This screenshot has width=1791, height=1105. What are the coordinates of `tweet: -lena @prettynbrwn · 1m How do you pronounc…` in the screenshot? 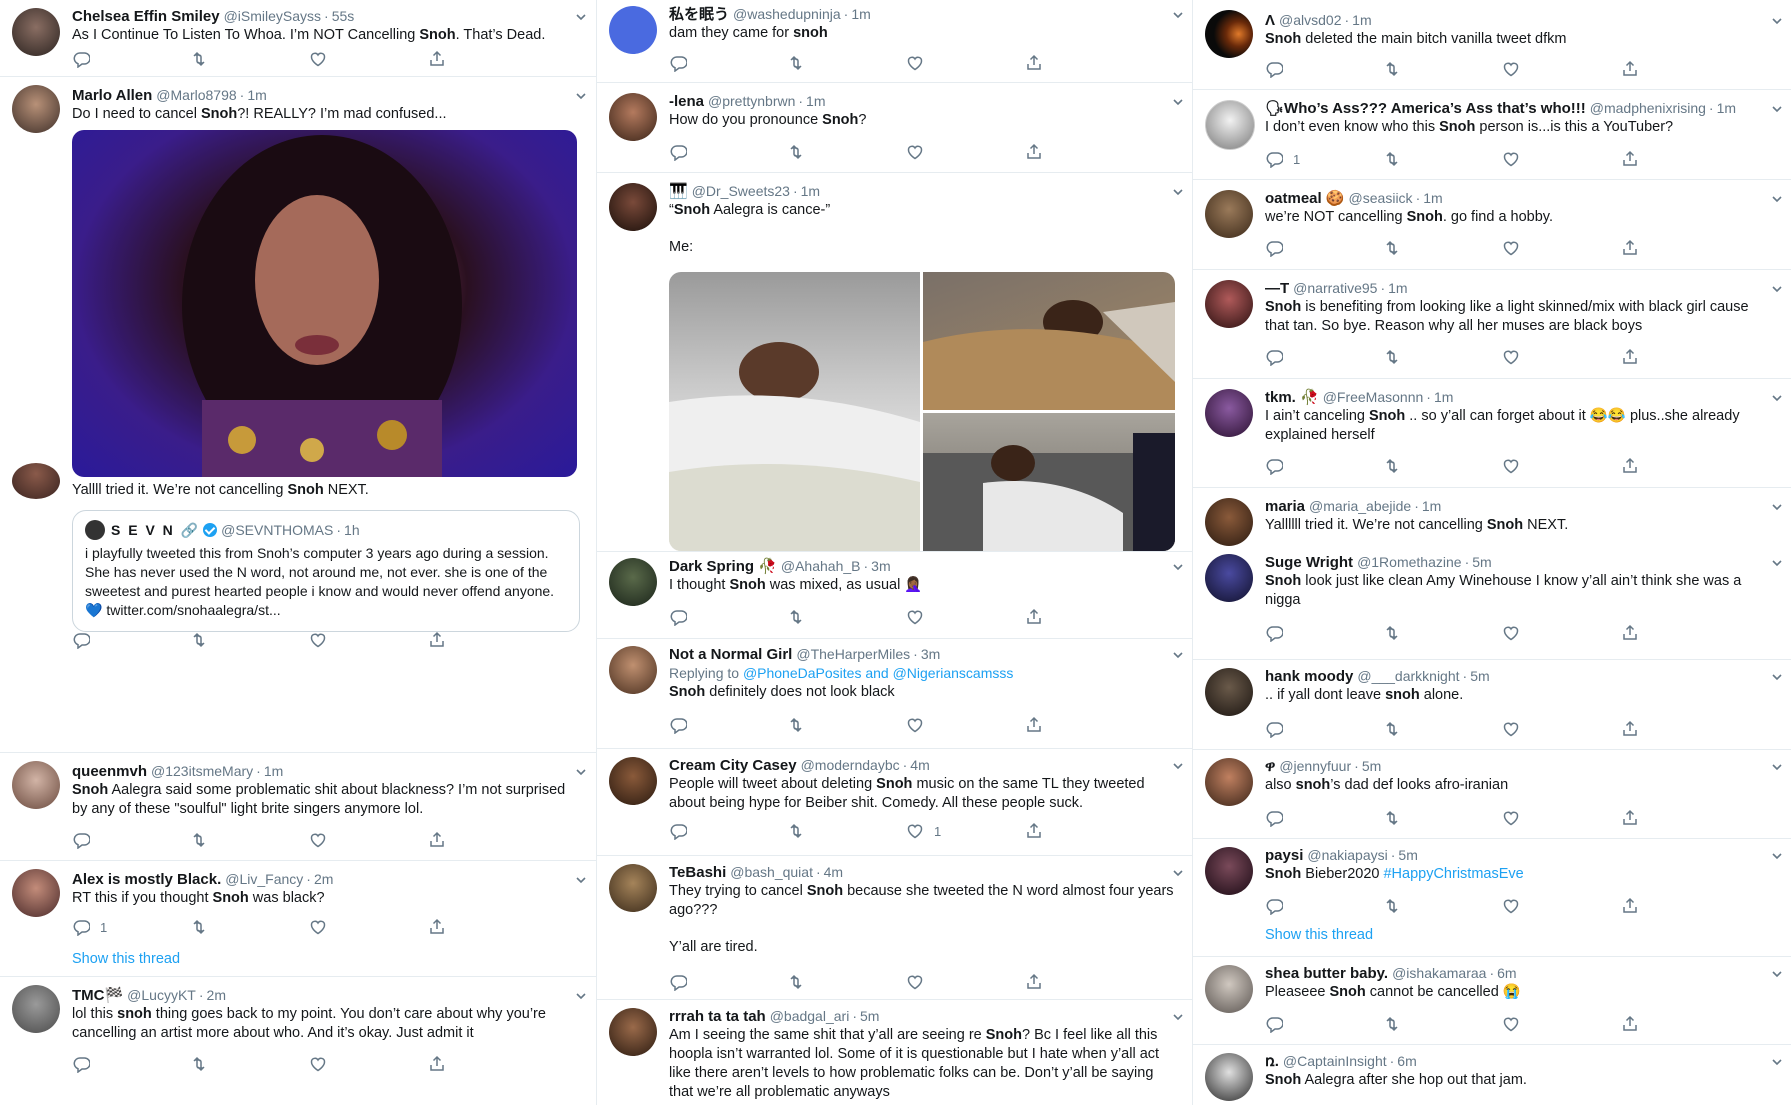 It's located at (895, 128).